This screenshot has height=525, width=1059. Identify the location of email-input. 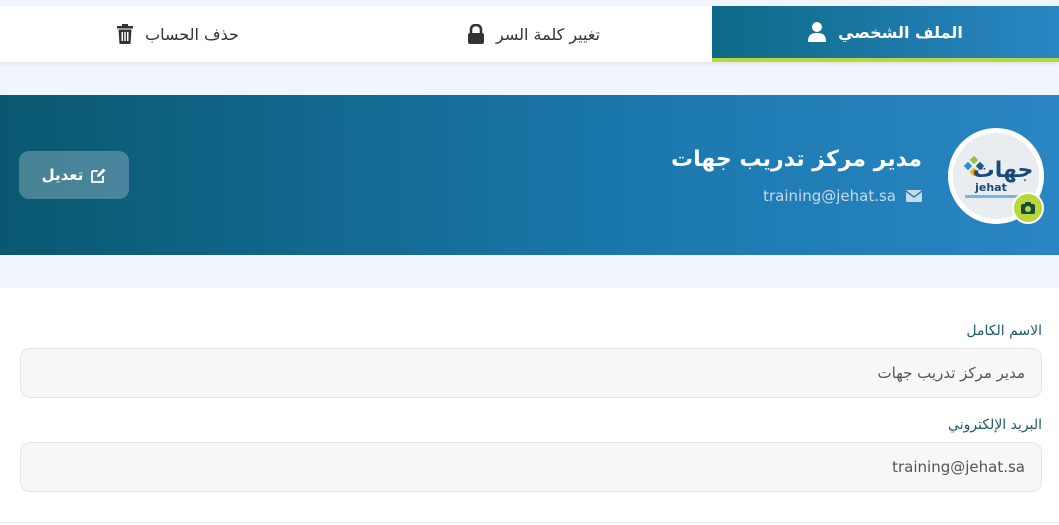
(531, 467).